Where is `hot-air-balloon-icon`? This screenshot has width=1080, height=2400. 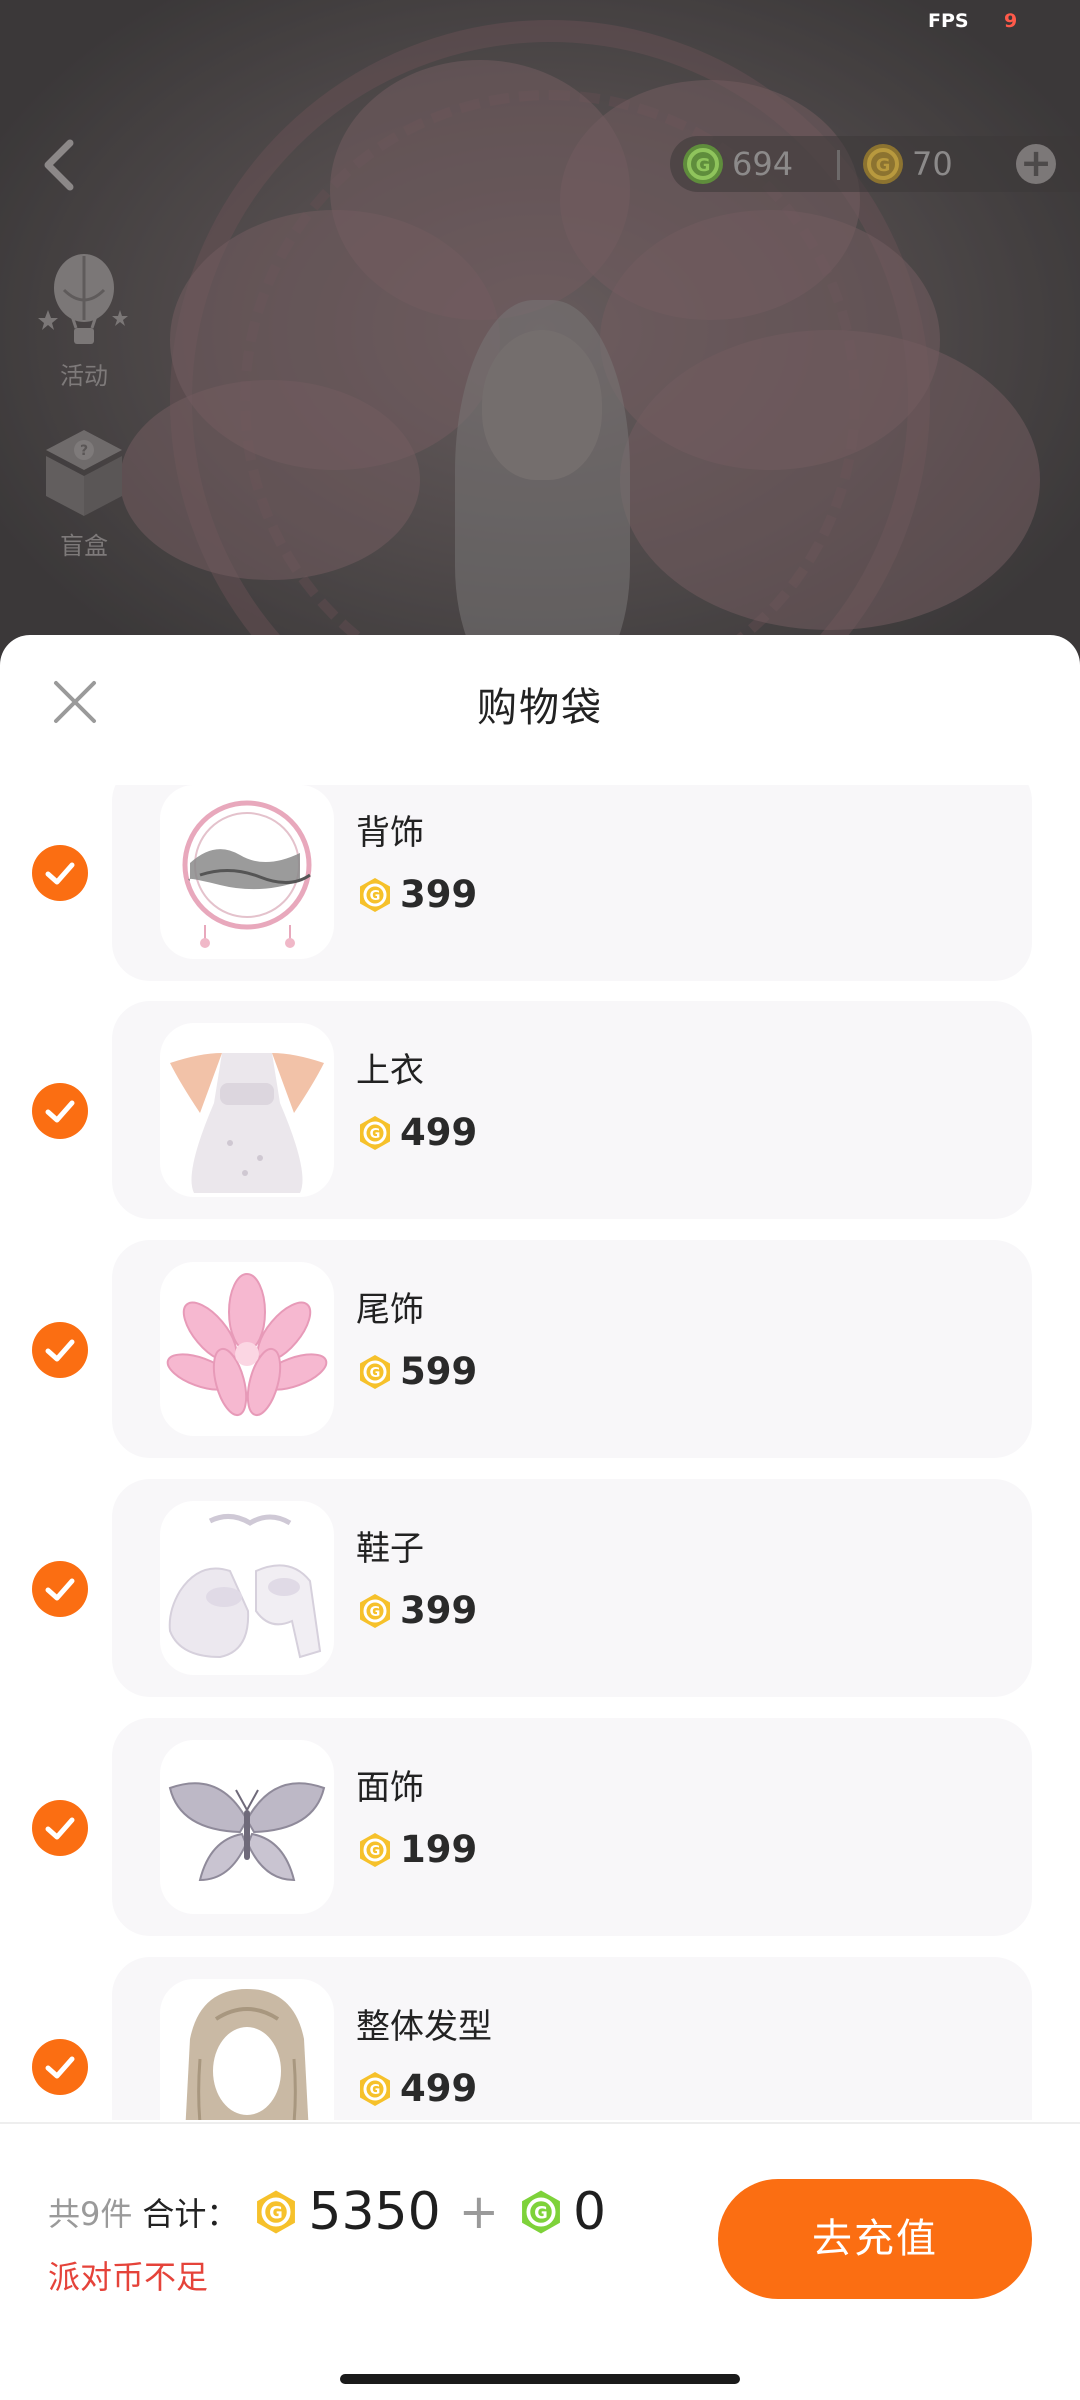
hot-air-balloon-icon is located at coordinates (83, 299).